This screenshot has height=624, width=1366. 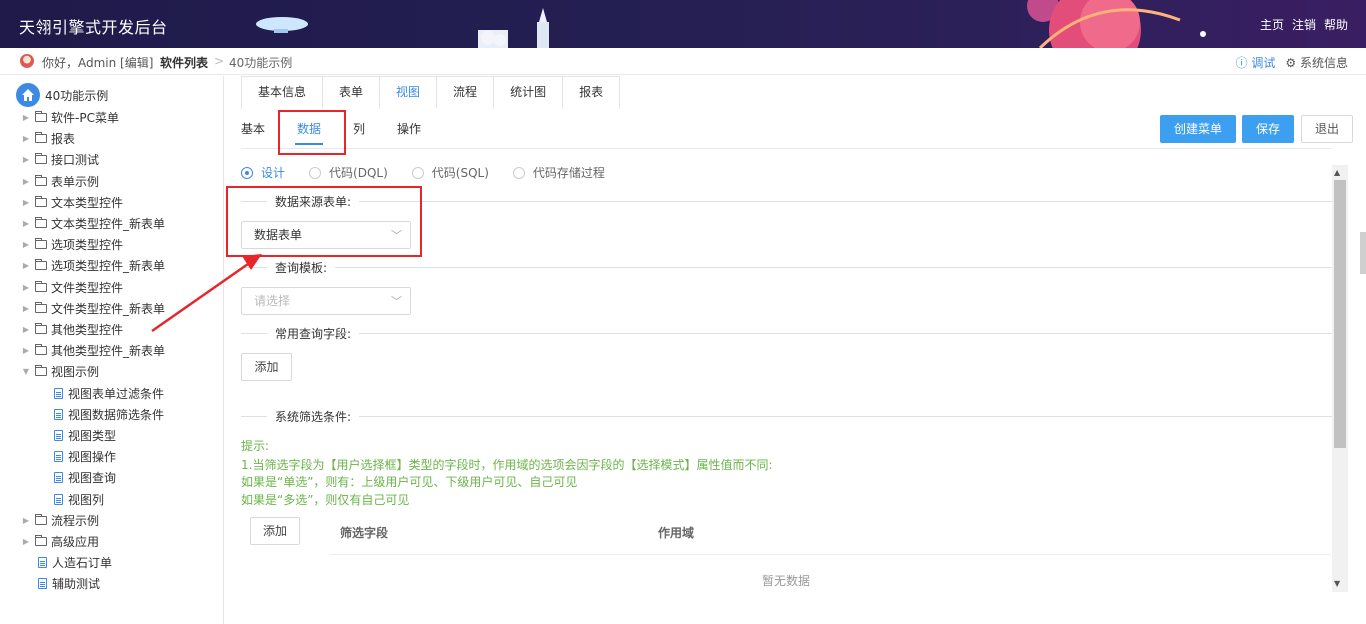 I want to click on annotation-arrow, so click(x=206, y=293).